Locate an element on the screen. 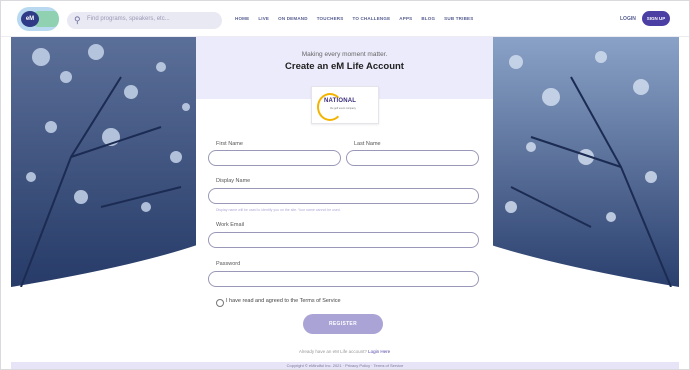 This screenshot has height=370, width=690. page-title: Create an eM Life Account is located at coordinates (344, 66).